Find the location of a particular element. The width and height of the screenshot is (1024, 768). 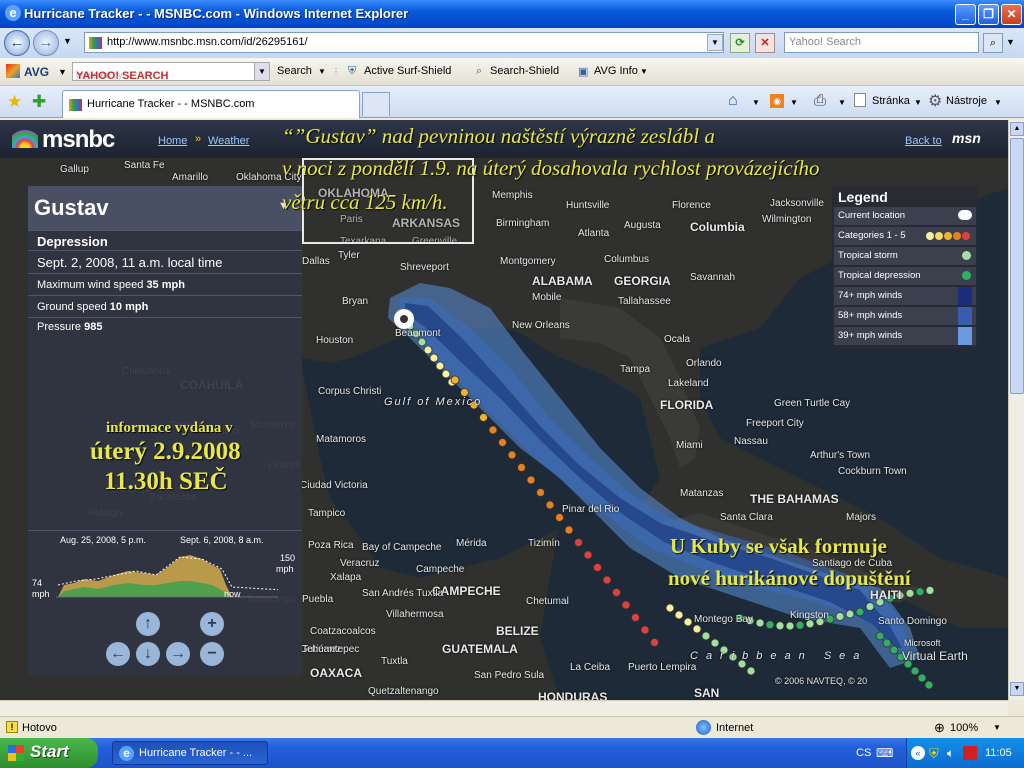

tab-hurricane-tracker: Hurricane Tracker - - MSNBC.com is located at coordinates (211, 104).